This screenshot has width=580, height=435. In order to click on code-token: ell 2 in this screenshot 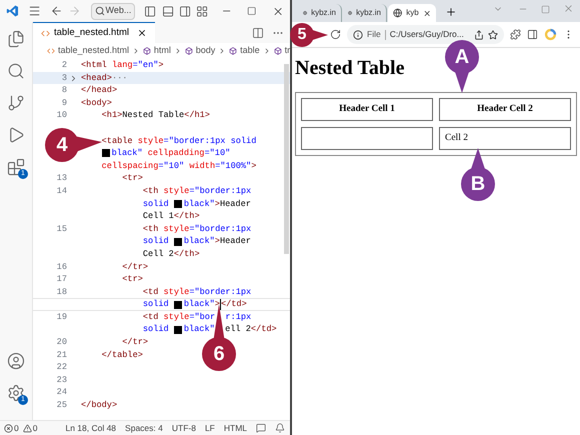, I will do `click(238, 329)`.